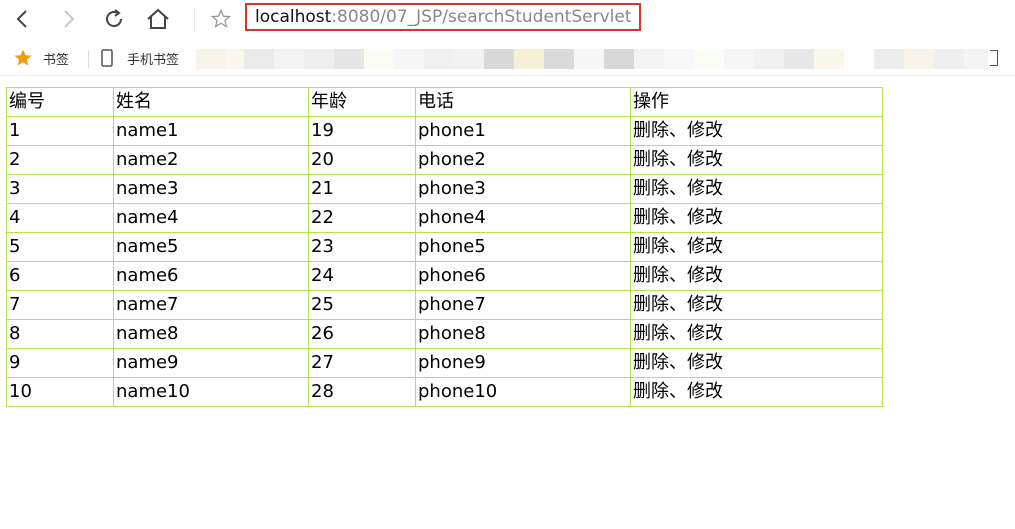 The image size is (1015, 529). I want to click on header-id: 编号, so click(60, 102).